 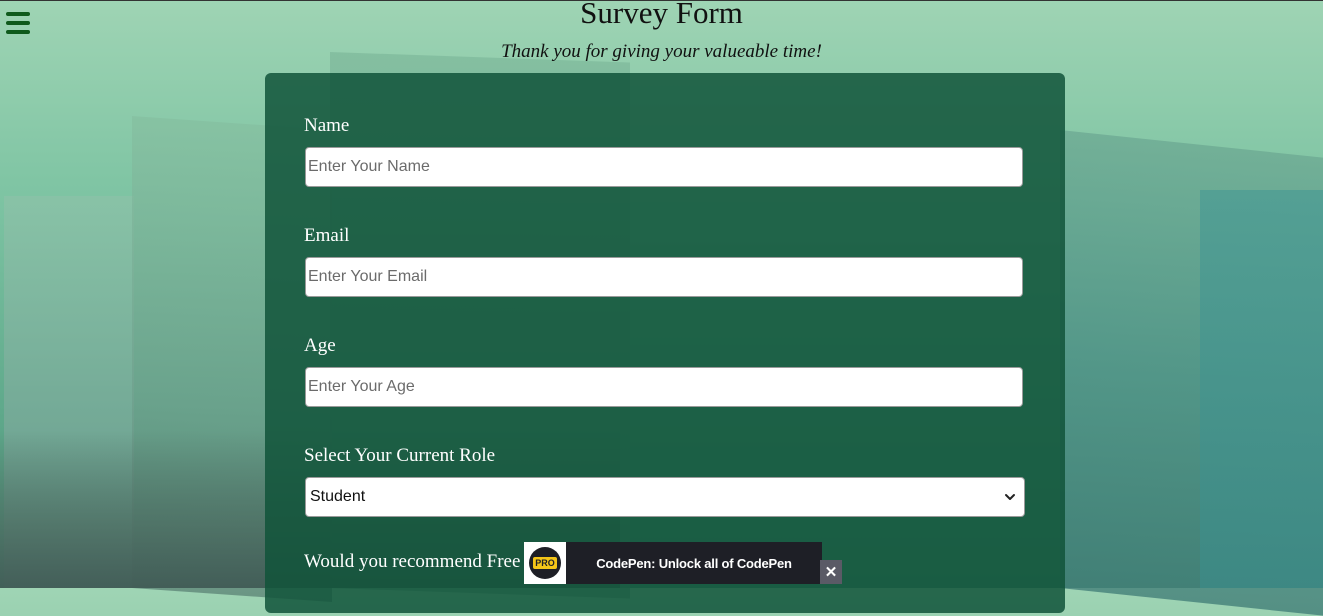 I want to click on page-title: Survey Form, so click(x=661, y=15).